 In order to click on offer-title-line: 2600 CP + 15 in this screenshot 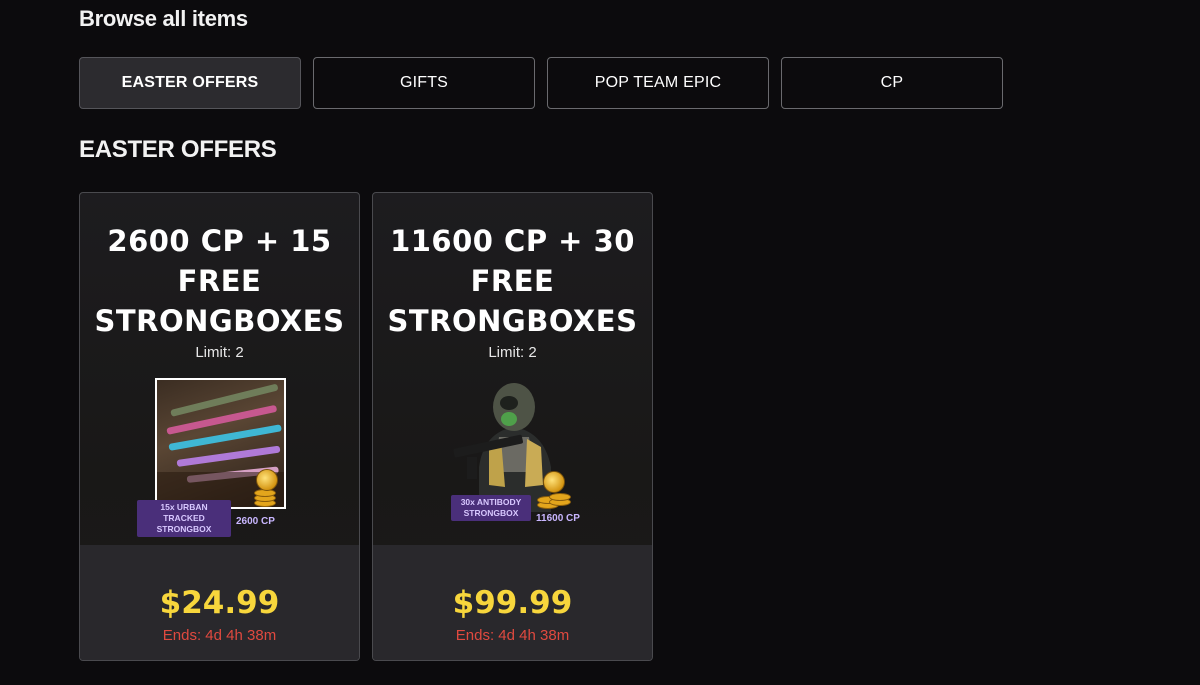, I will do `click(219, 241)`.